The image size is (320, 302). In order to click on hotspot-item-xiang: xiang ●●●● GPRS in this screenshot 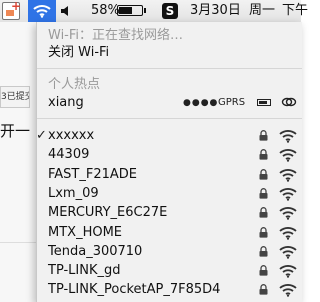, I will do `click(169, 103)`.